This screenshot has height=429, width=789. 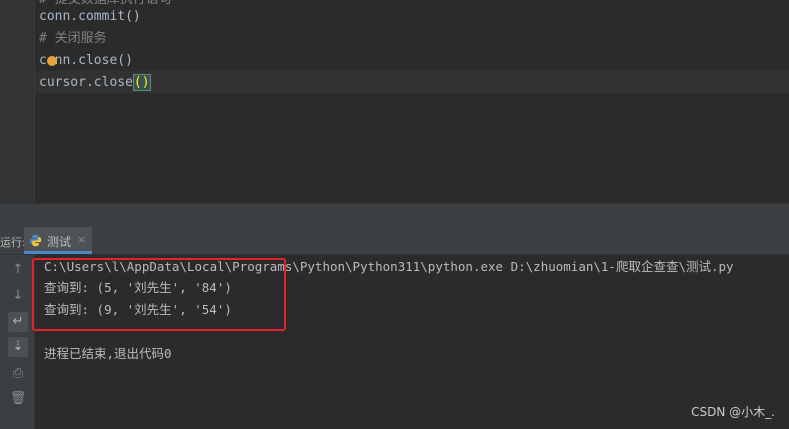 I want to click on code-line-5: cursor.close(), so click(x=95, y=83).